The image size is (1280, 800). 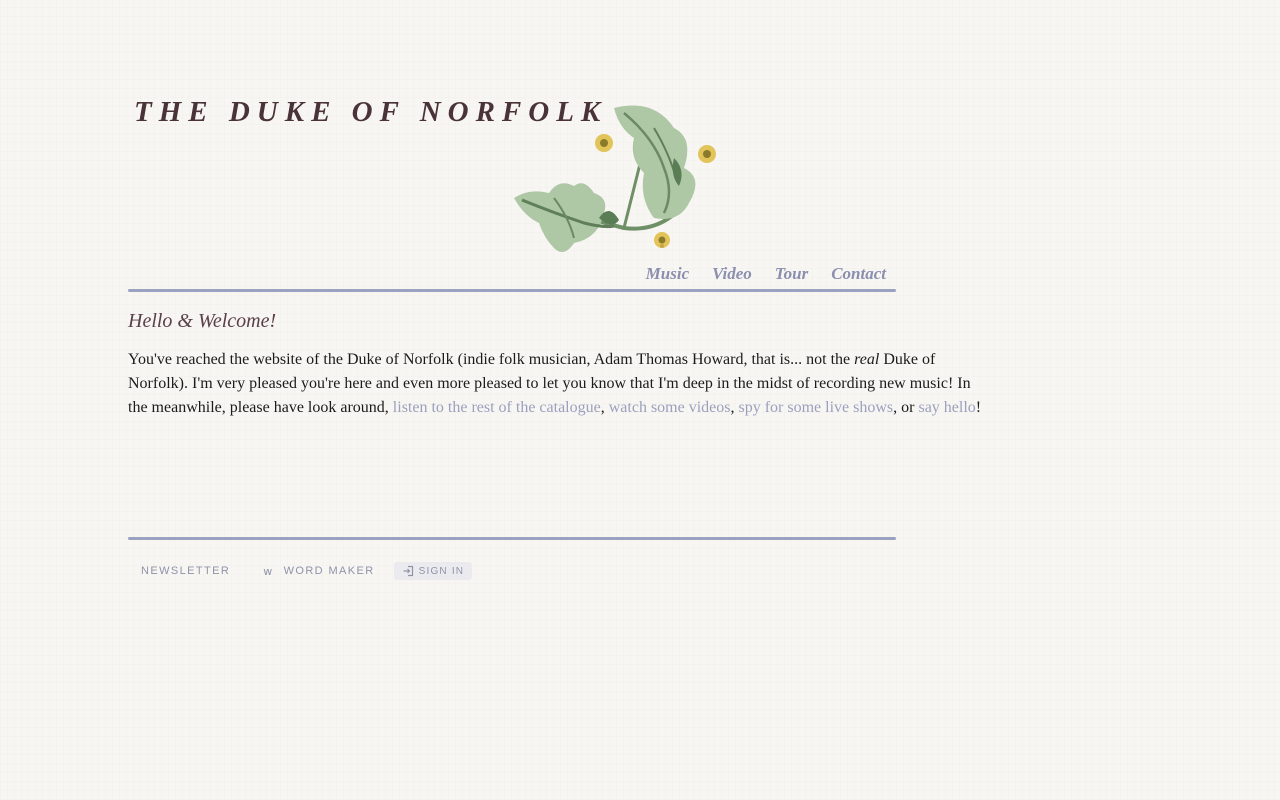 I want to click on catalogue-link: listen to the rest of the catalogue, so click(x=497, y=407).